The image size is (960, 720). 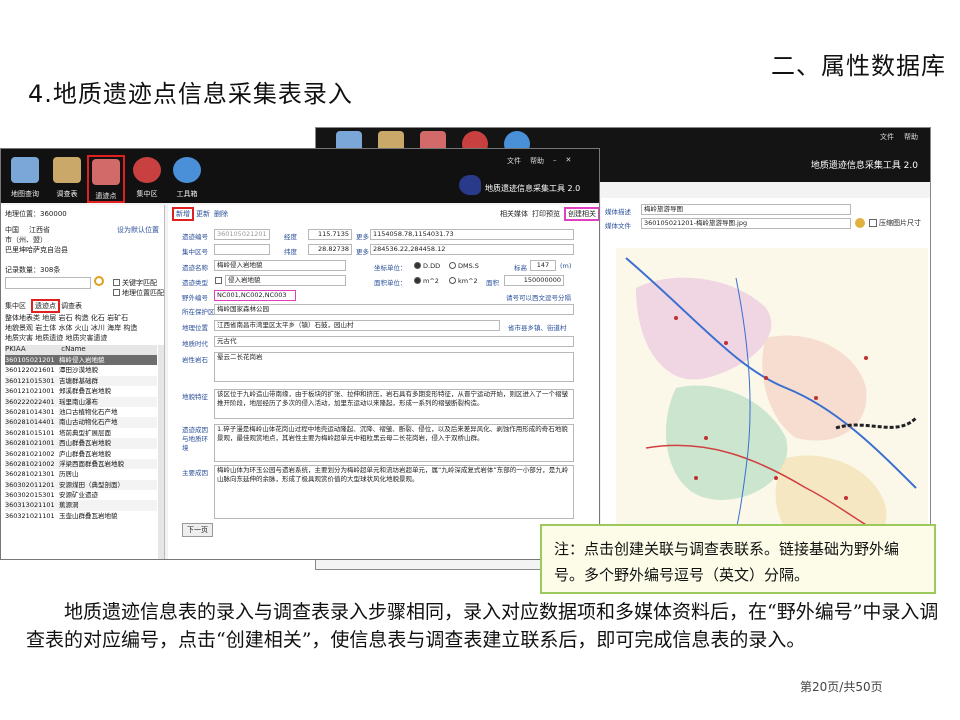 What do you see at coordinates (452, 265) in the screenshot?
I see `coord-dms-radio` at bounding box center [452, 265].